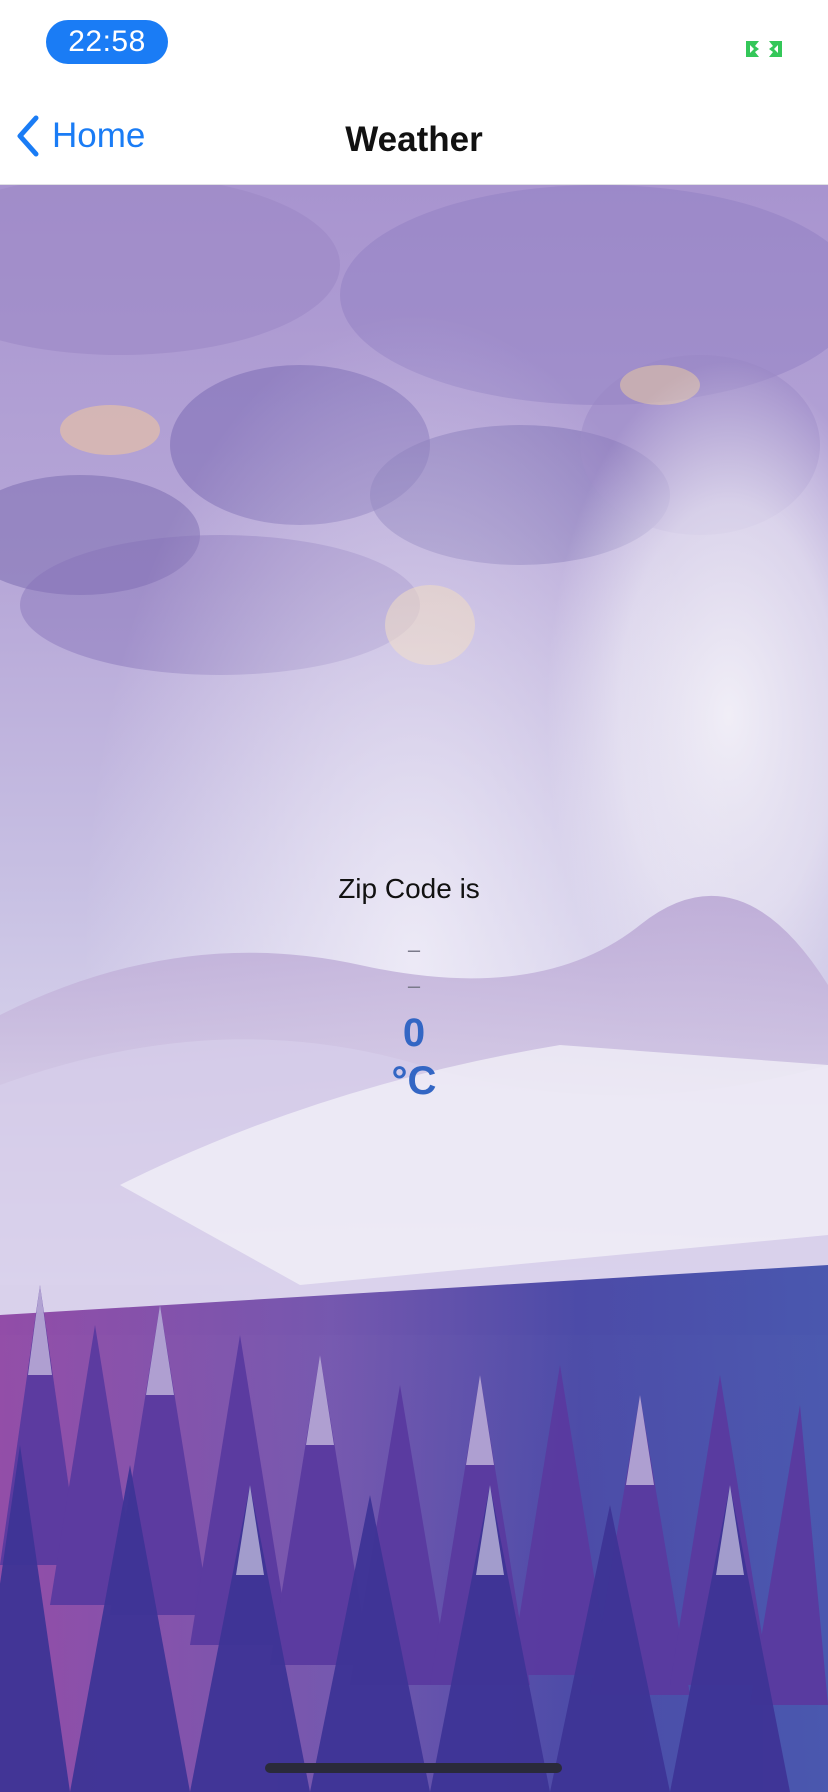 The image size is (828, 1792). What do you see at coordinates (107, 42) in the screenshot?
I see `status-time: 22:58` at bounding box center [107, 42].